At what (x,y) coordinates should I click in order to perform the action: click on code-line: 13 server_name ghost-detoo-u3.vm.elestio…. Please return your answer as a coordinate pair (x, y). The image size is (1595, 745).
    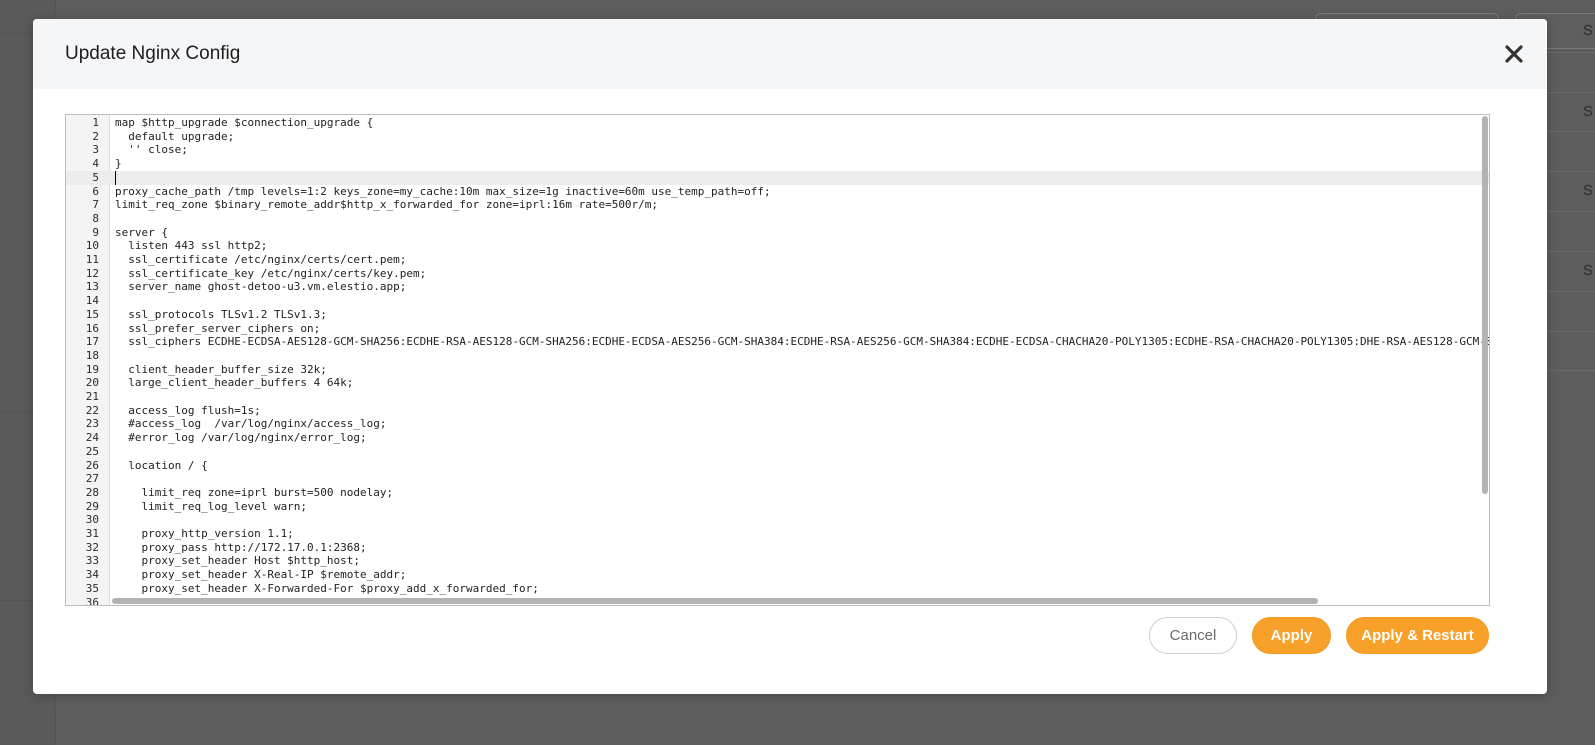
    Looking at the image, I should click on (777, 287).